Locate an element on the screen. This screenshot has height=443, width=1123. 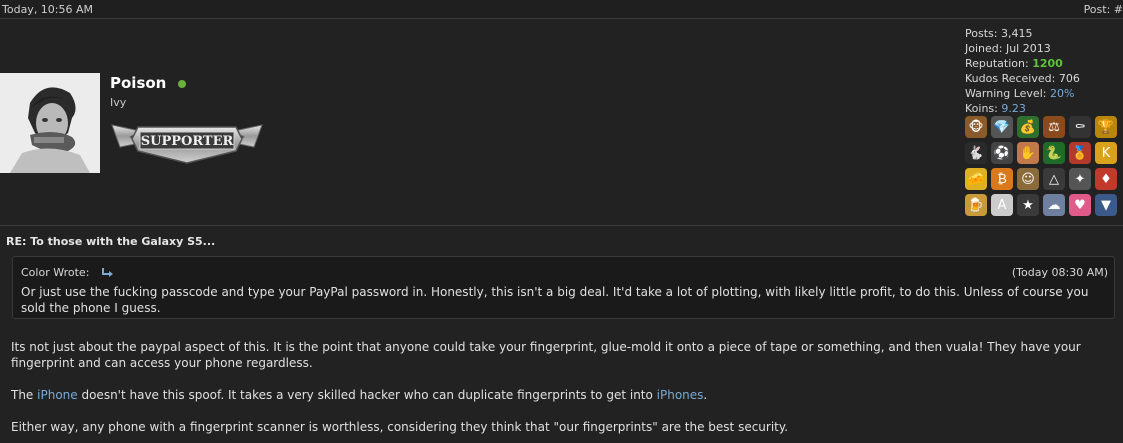
hand-sign-icon: ✋ is located at coordinates (1028, 153).